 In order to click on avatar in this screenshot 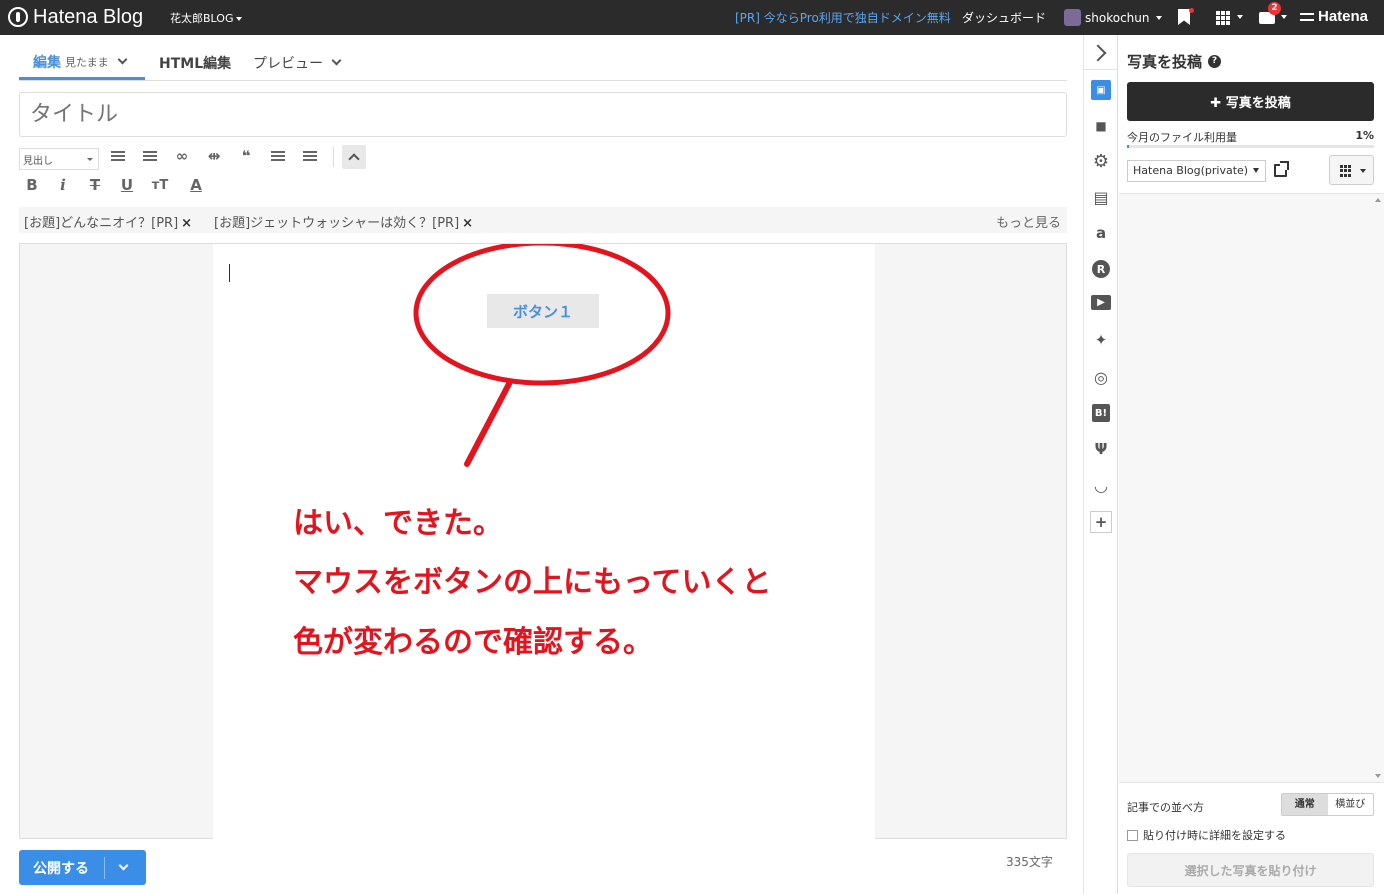, I will do `click(1072, 17)`.